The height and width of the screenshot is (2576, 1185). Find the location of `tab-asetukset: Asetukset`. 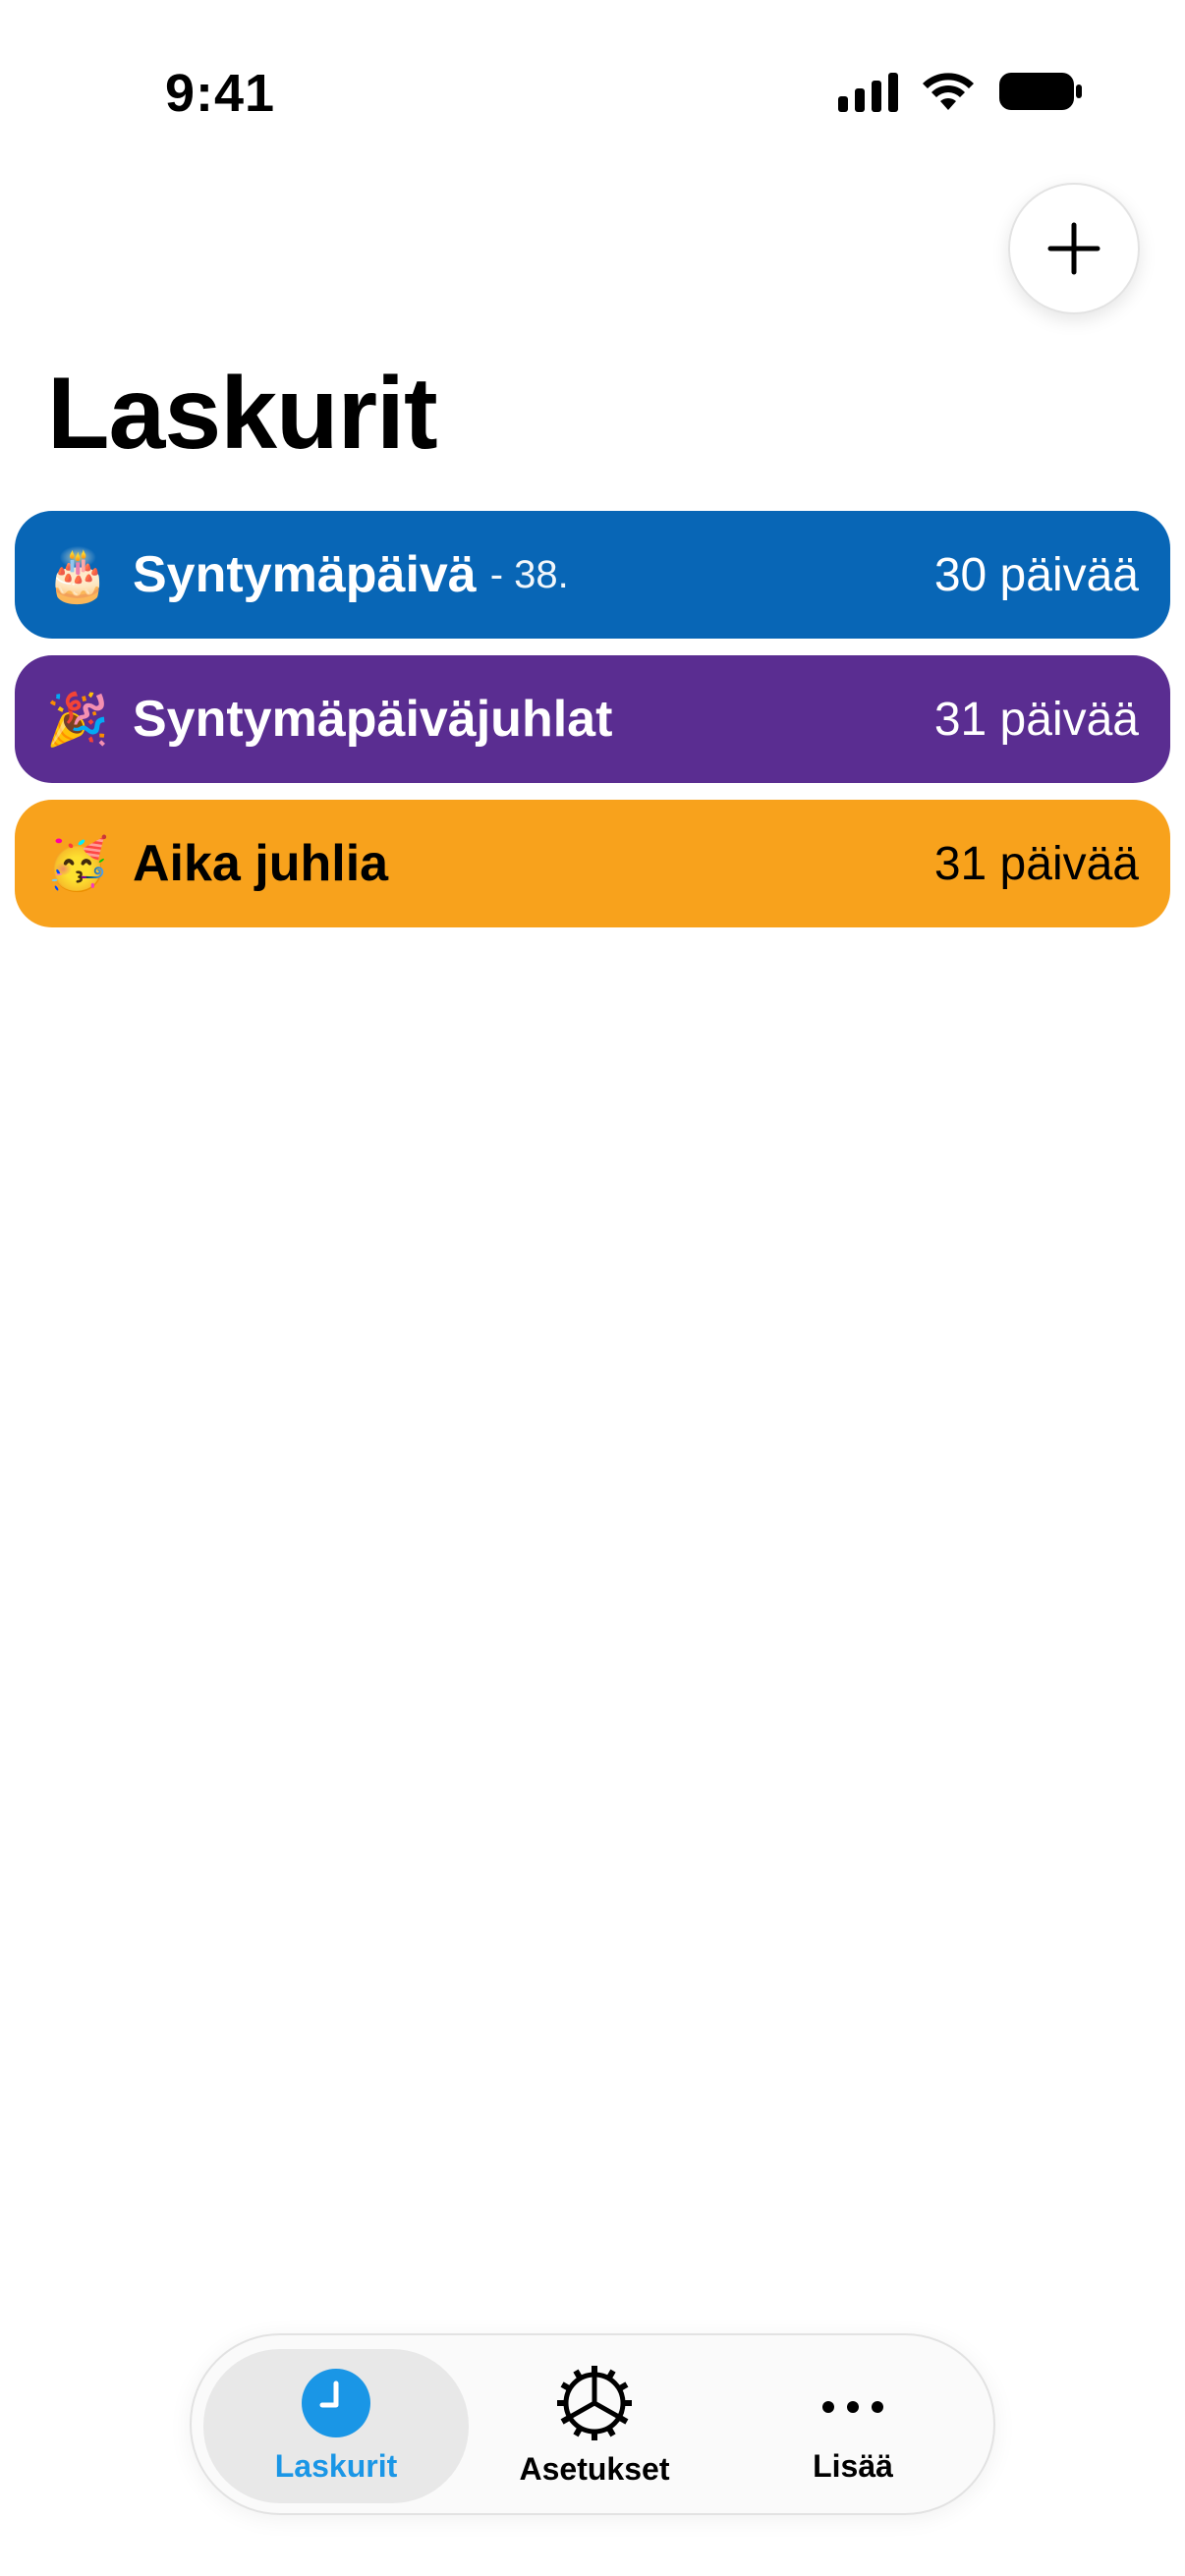

tab-asetukset: Asetukset is located at coordinates (594, 2426).